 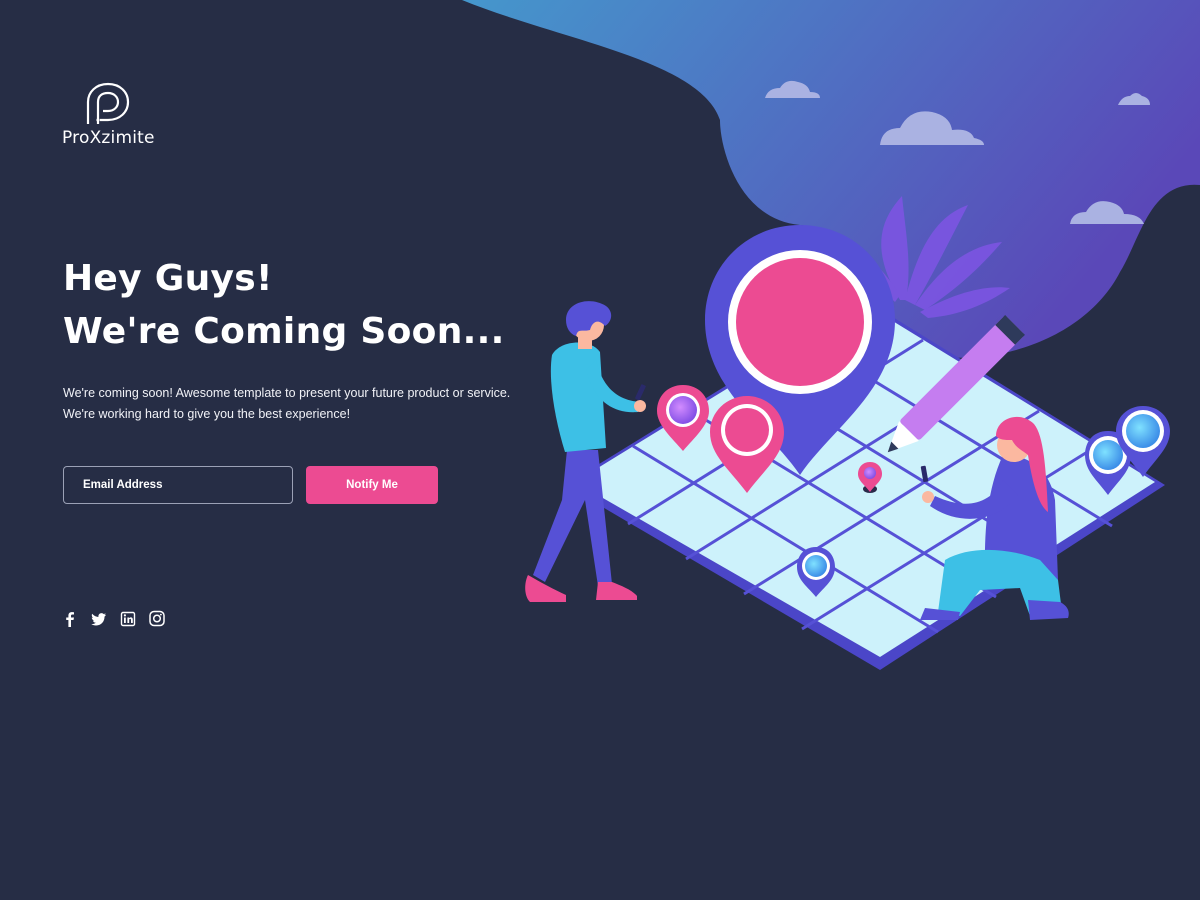 I want to click on facebook-link, so click(x=70, y=619).